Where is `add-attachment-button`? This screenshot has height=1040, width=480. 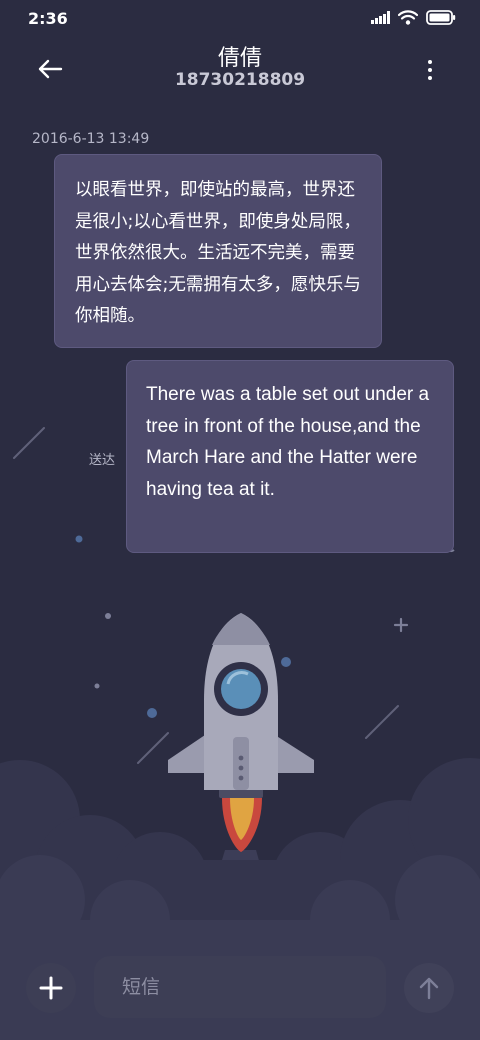 add-attachment-button is located at coordinates (51, 988).